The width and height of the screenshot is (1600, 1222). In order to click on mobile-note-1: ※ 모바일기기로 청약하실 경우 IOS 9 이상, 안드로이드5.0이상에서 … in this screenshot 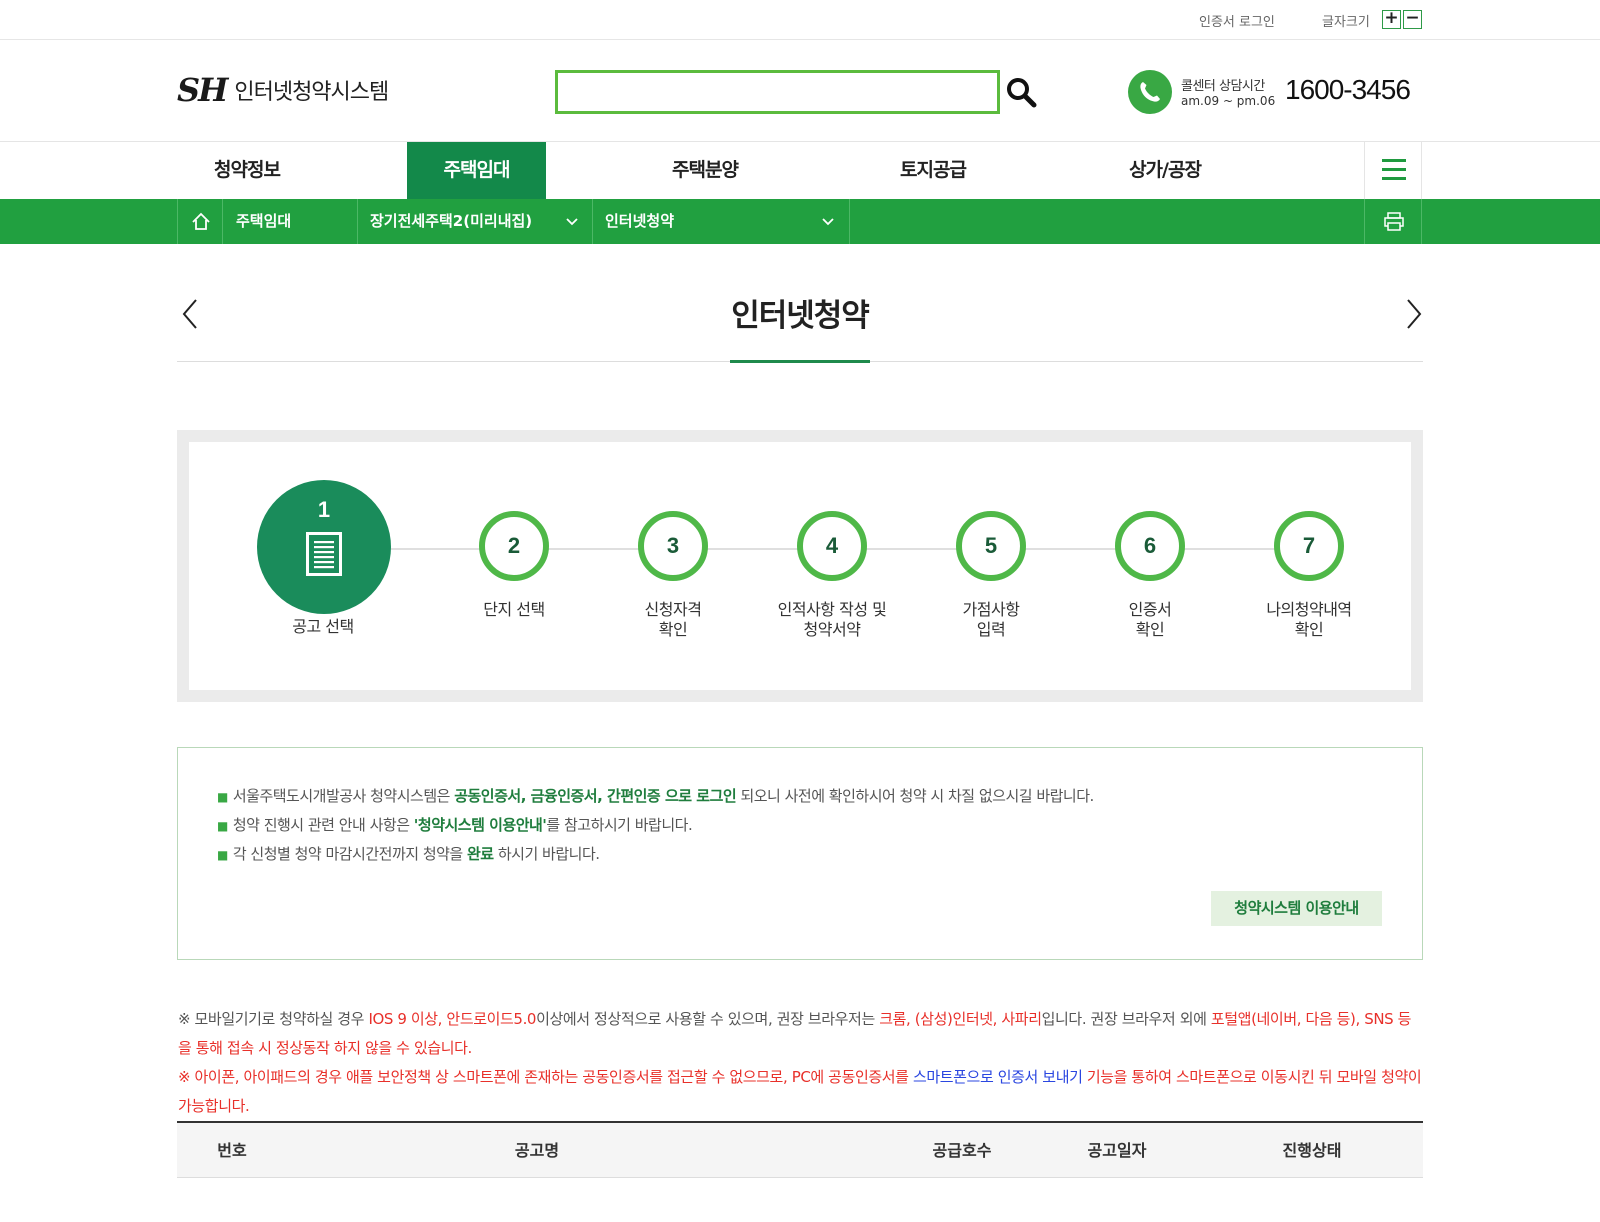, I will do `click(795, 1033)`.